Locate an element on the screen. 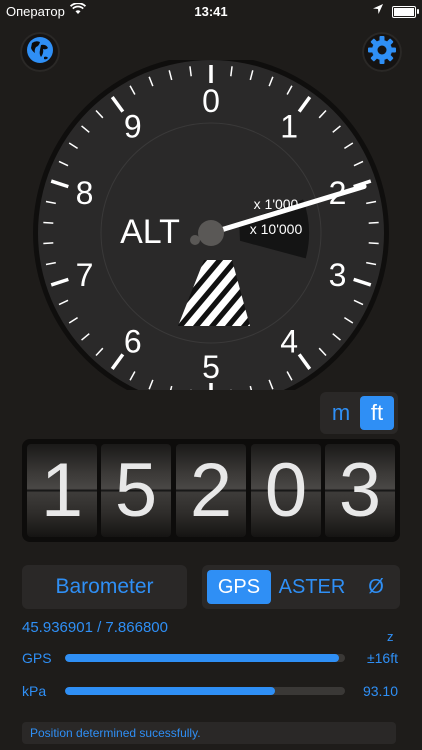  gauge-numeral: 8 is located at coordinates (85, 193).